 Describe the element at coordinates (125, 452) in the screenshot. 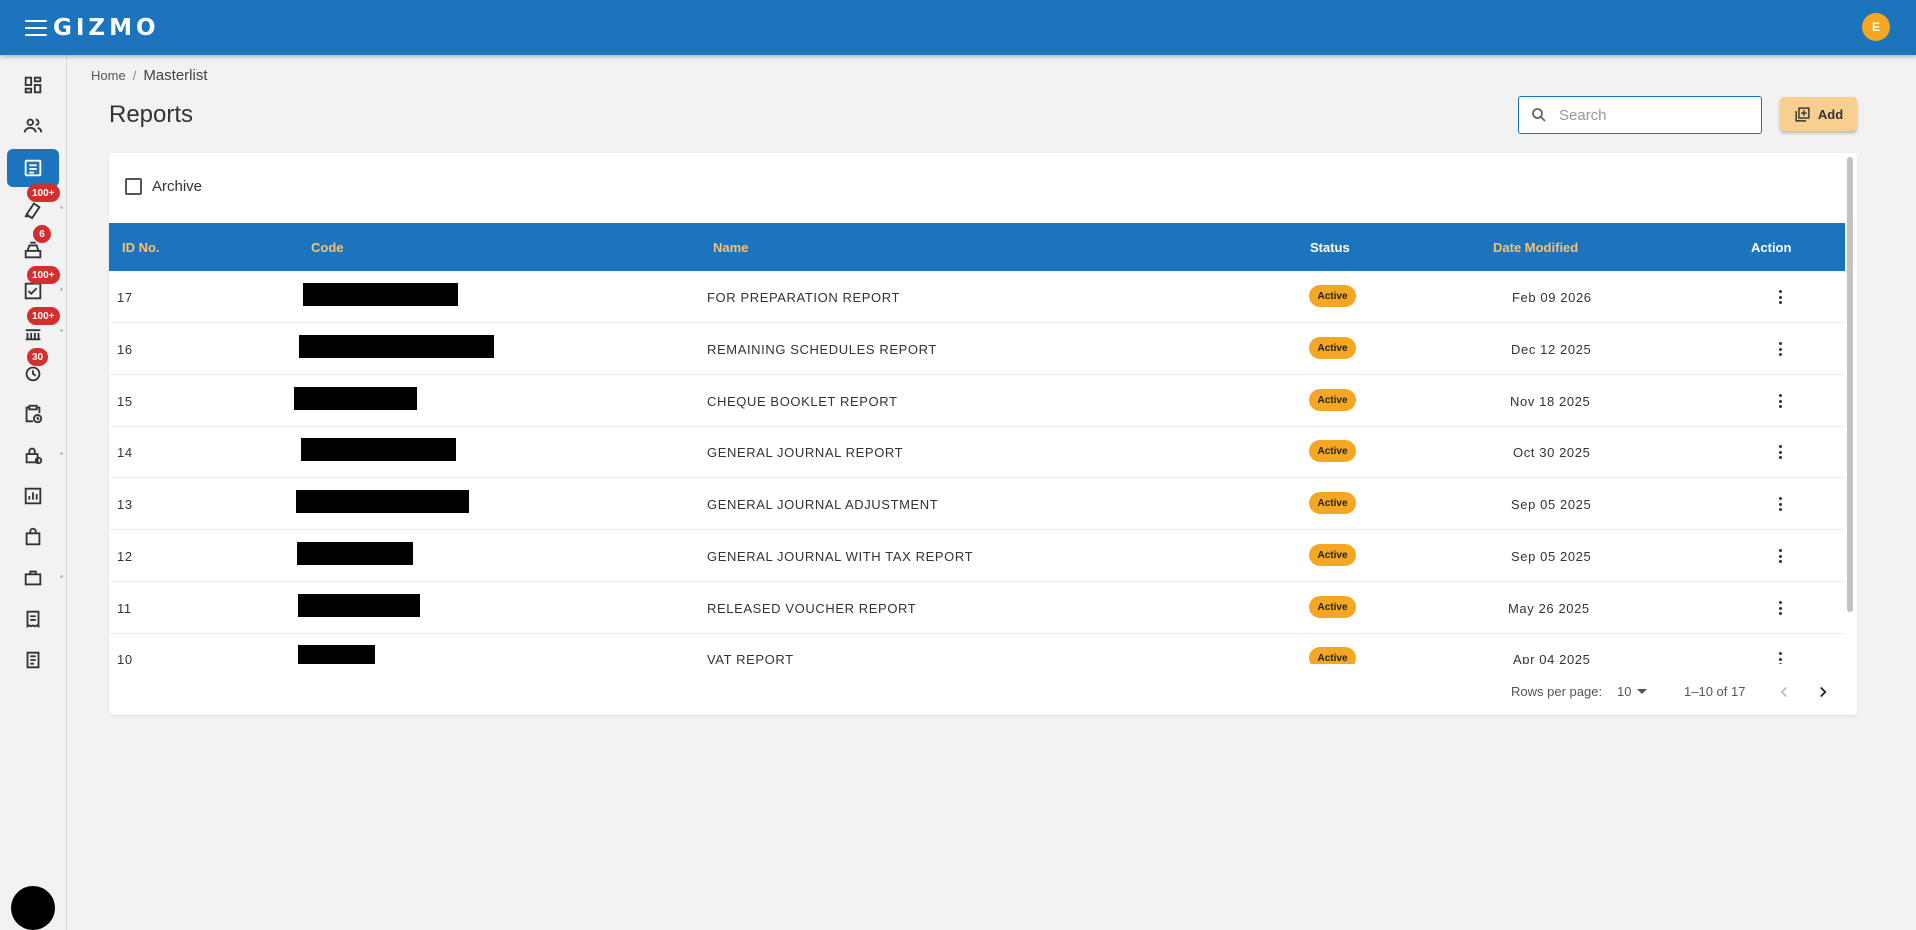

I see `cell-id: 14` at that location.